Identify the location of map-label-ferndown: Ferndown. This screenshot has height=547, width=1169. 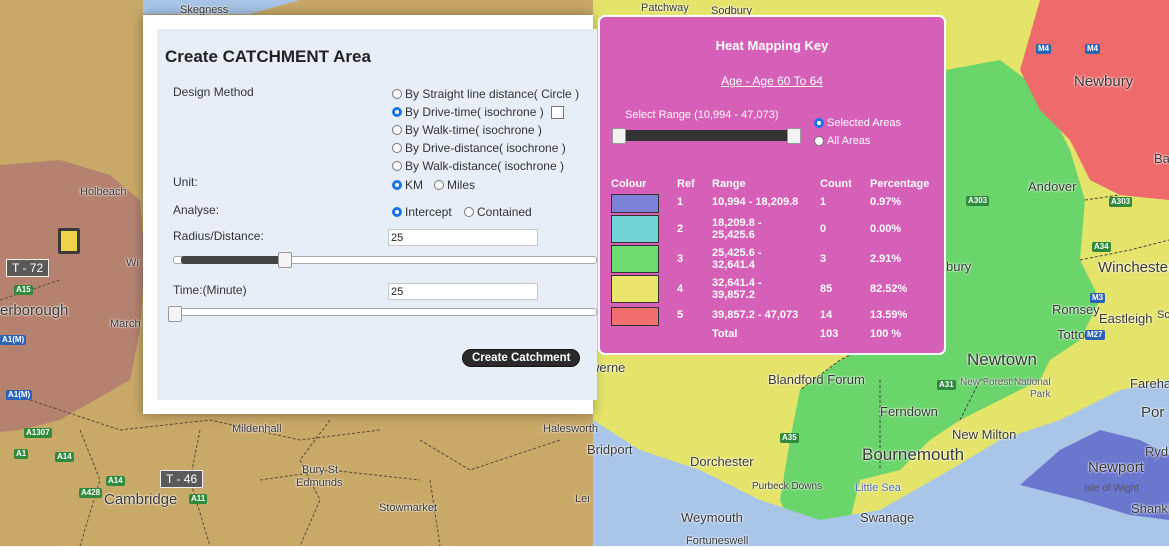
(909, 411).